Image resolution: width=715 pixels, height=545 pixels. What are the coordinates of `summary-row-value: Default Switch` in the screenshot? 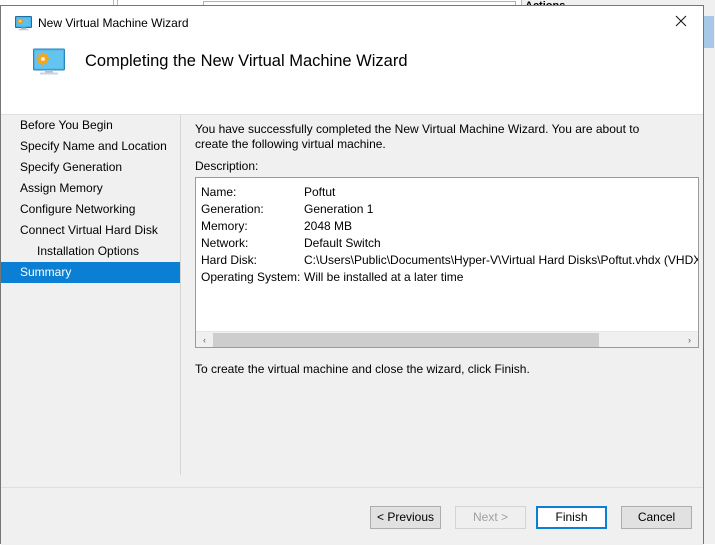 It's located at (342, 243).